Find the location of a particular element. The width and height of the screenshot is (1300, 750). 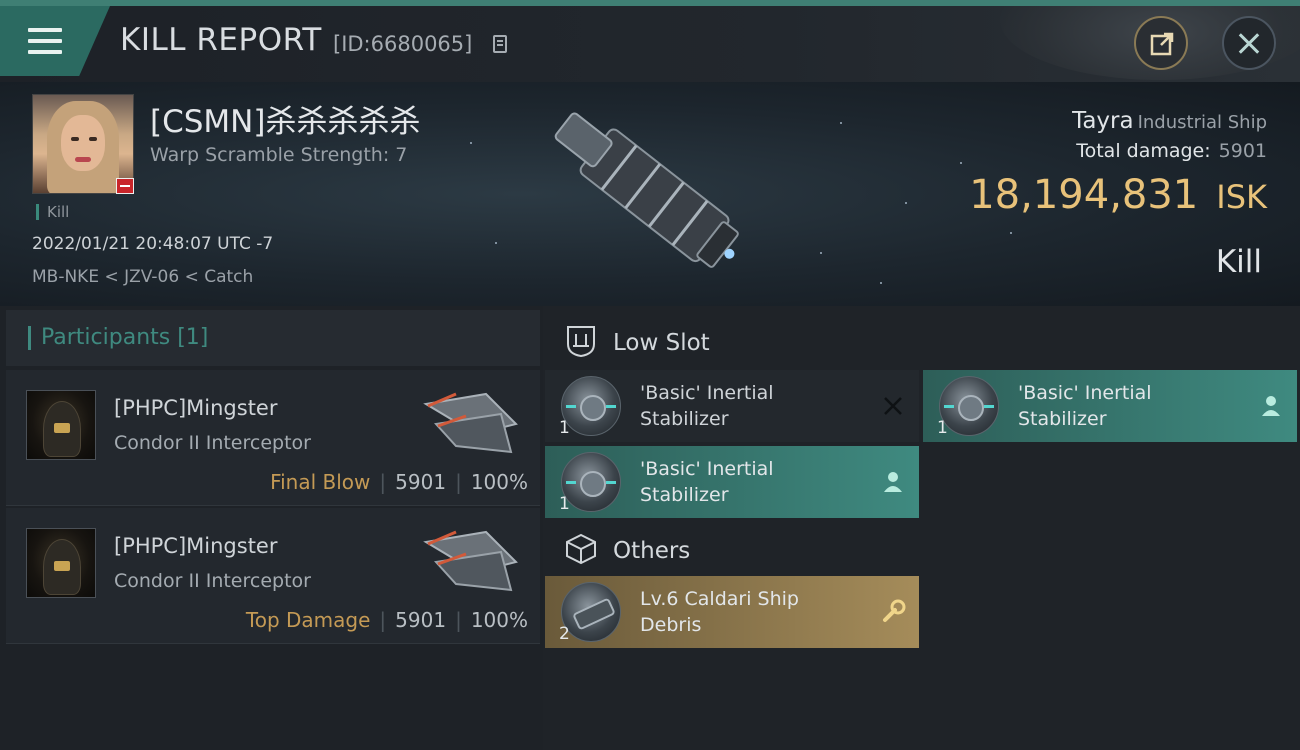

isk-value: 18,194,831 ISK is located at coordinates (1118, 195).